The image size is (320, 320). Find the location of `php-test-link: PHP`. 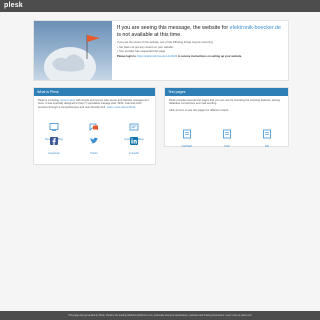

php-test-link: PHP is located at coordinates (227, 137).